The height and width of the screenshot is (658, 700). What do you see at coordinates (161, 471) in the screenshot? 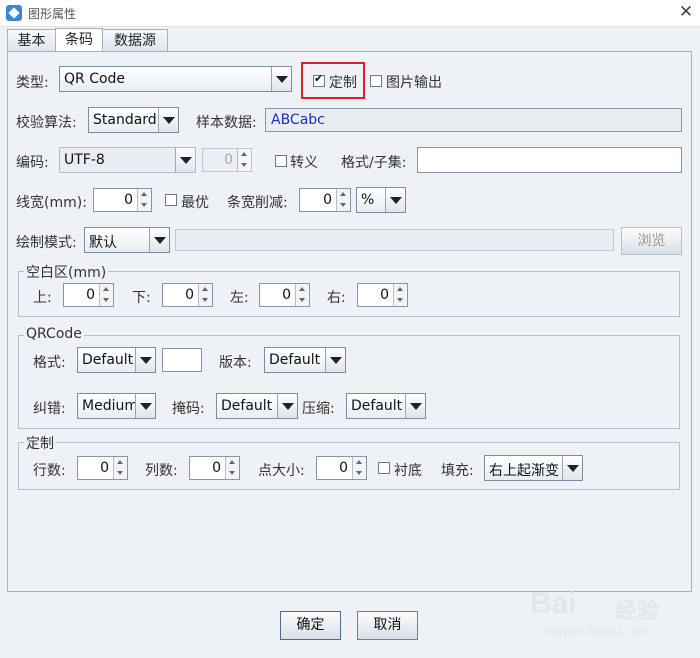
I see `cols-label: 列数:` at bounding box center [161, 471].